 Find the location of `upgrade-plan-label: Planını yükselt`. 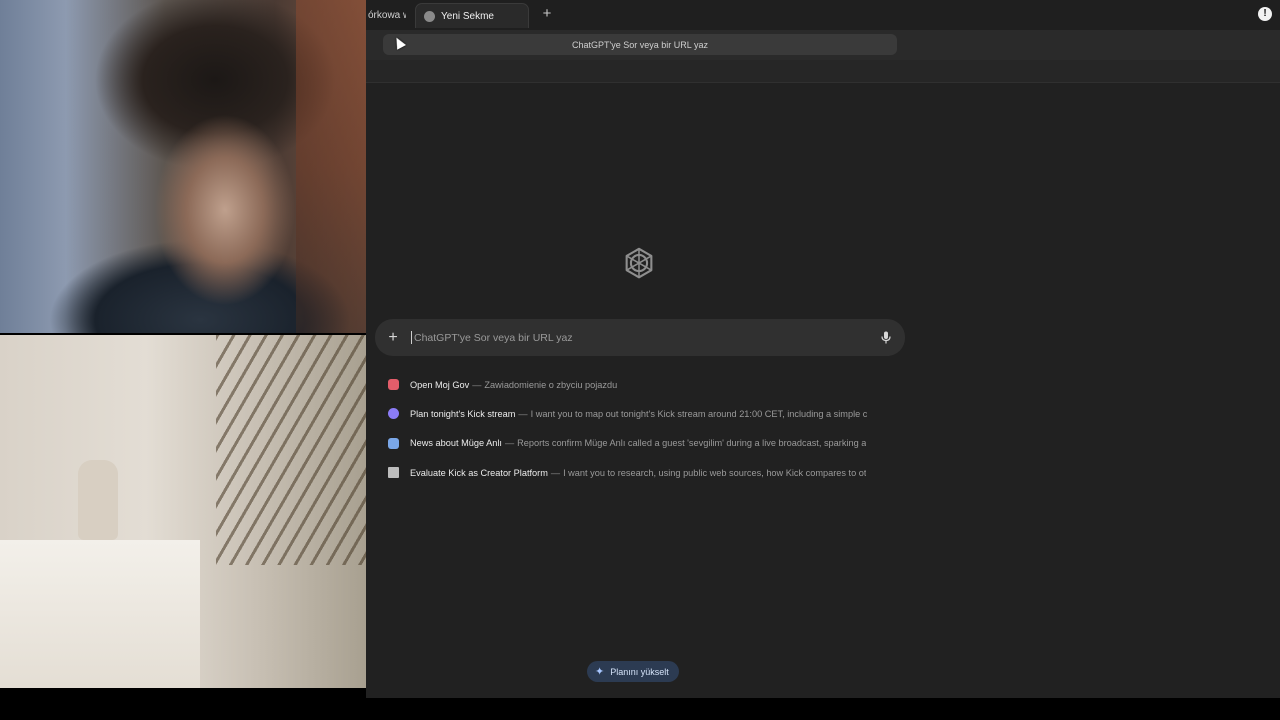

upgrade-plan-label: Planını yükselt is located at coordinates (639, 671).